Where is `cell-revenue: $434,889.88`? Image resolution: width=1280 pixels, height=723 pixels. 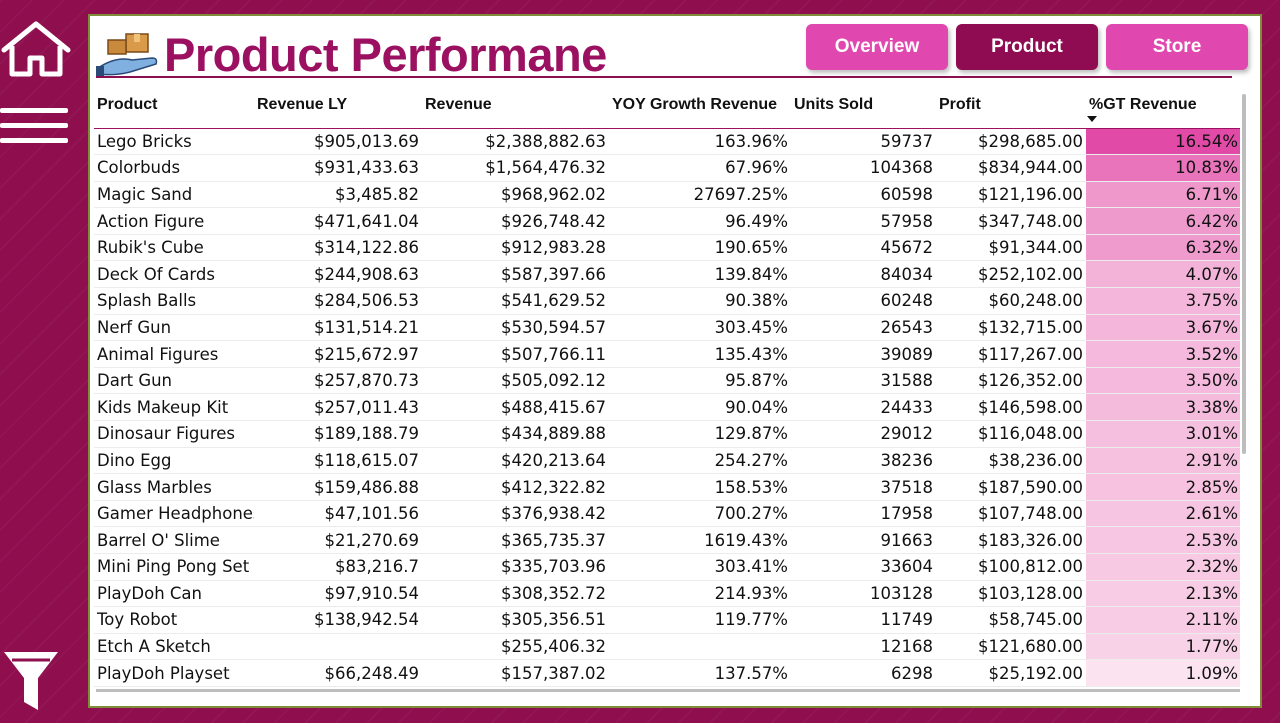 cell-revenue: $434,889.88 is located at coordinates (515, 434).